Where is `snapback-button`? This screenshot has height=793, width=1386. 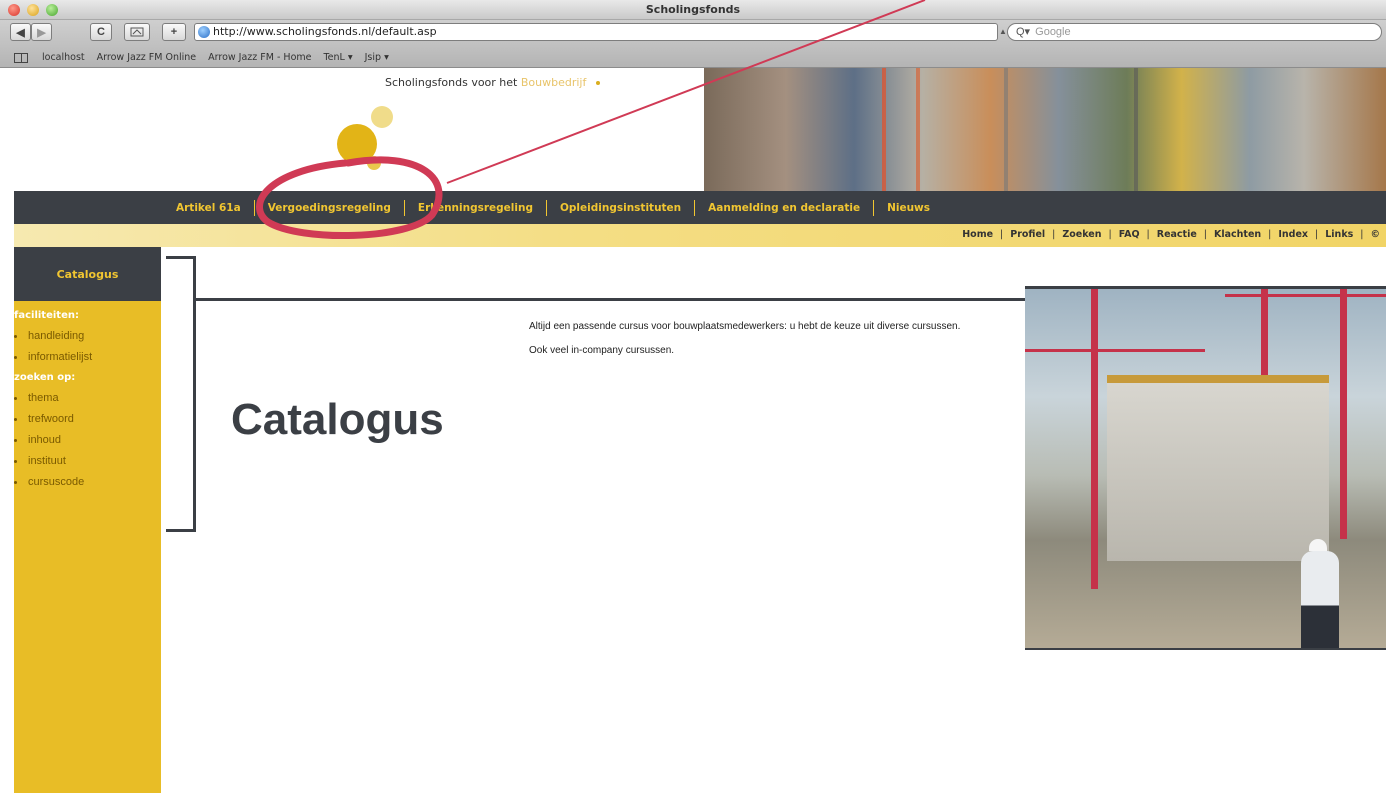
snapback-button is located at coordinates (137, 32).